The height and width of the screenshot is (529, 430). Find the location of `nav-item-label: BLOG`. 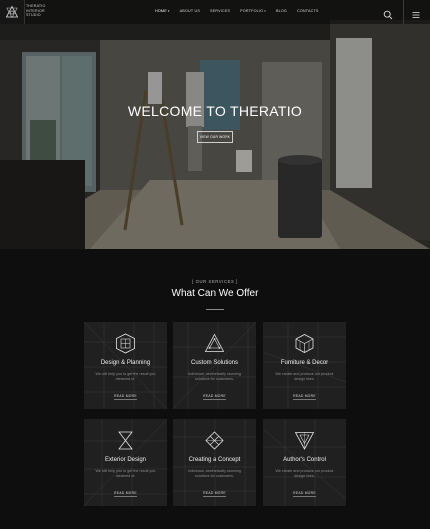

nav-item-label: BLOG is located at coordinates (281, 11).